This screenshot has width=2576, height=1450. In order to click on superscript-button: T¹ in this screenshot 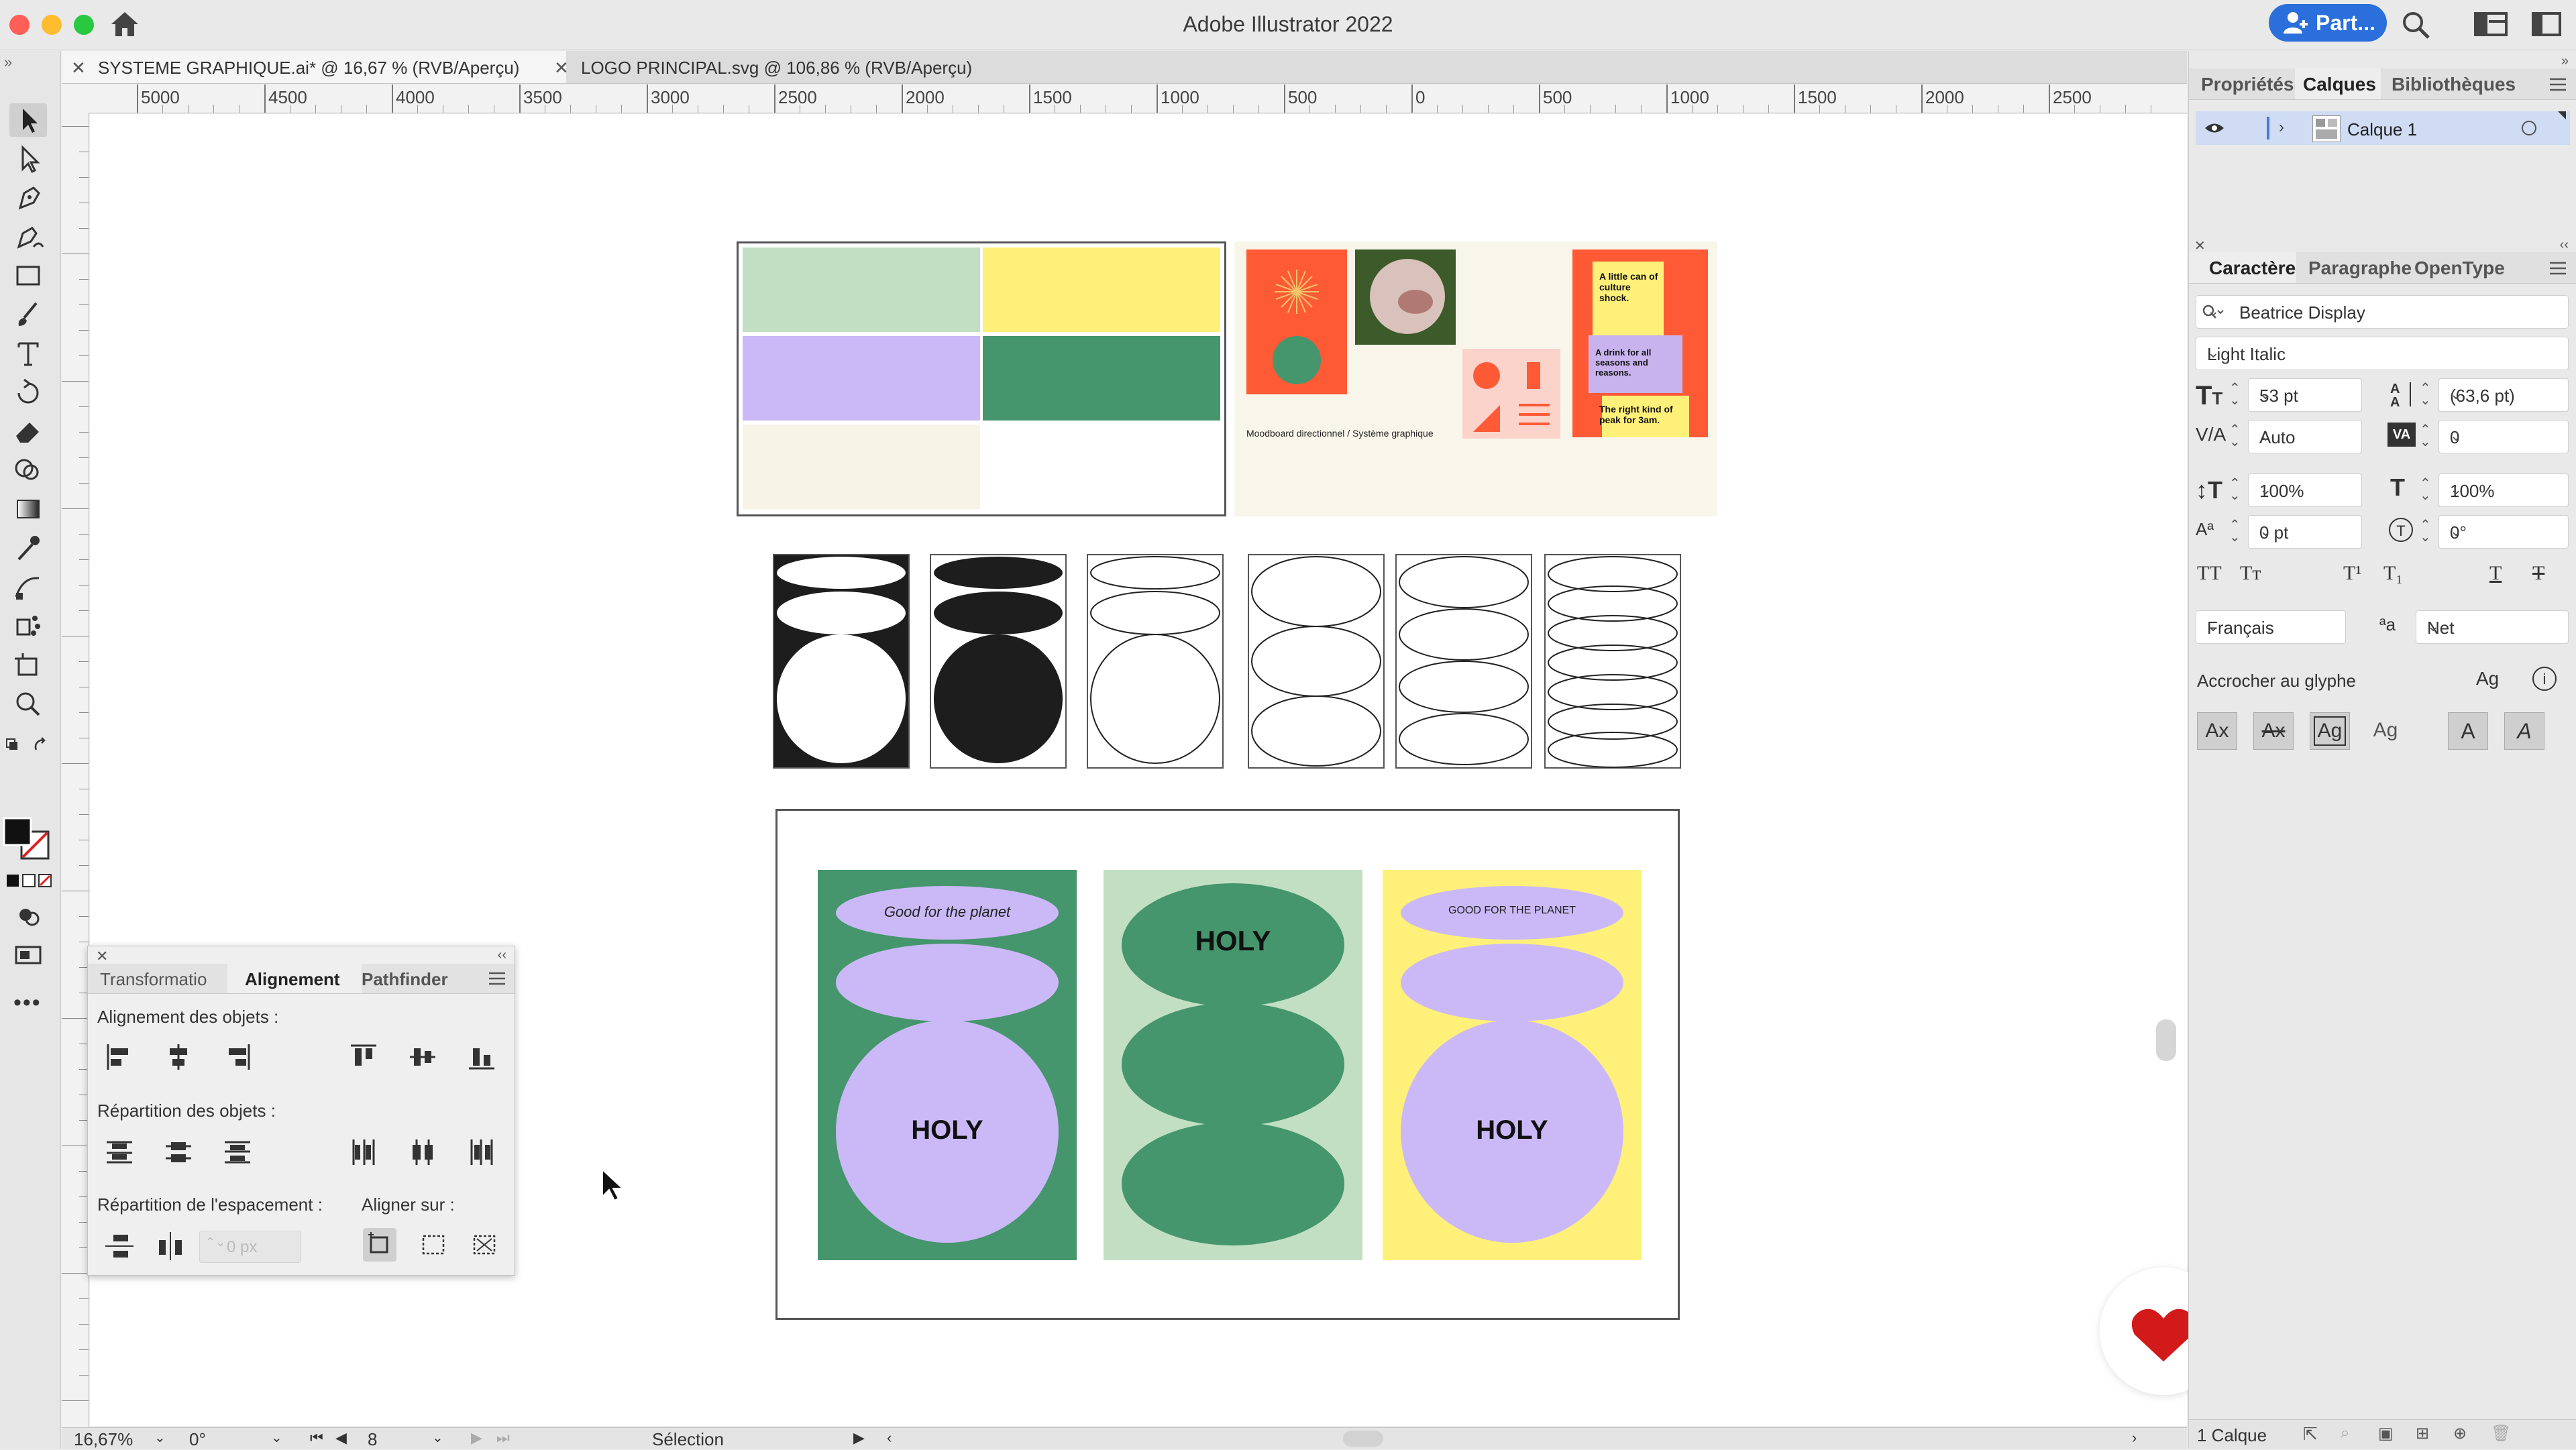, I will do `click(2352, 573)`.